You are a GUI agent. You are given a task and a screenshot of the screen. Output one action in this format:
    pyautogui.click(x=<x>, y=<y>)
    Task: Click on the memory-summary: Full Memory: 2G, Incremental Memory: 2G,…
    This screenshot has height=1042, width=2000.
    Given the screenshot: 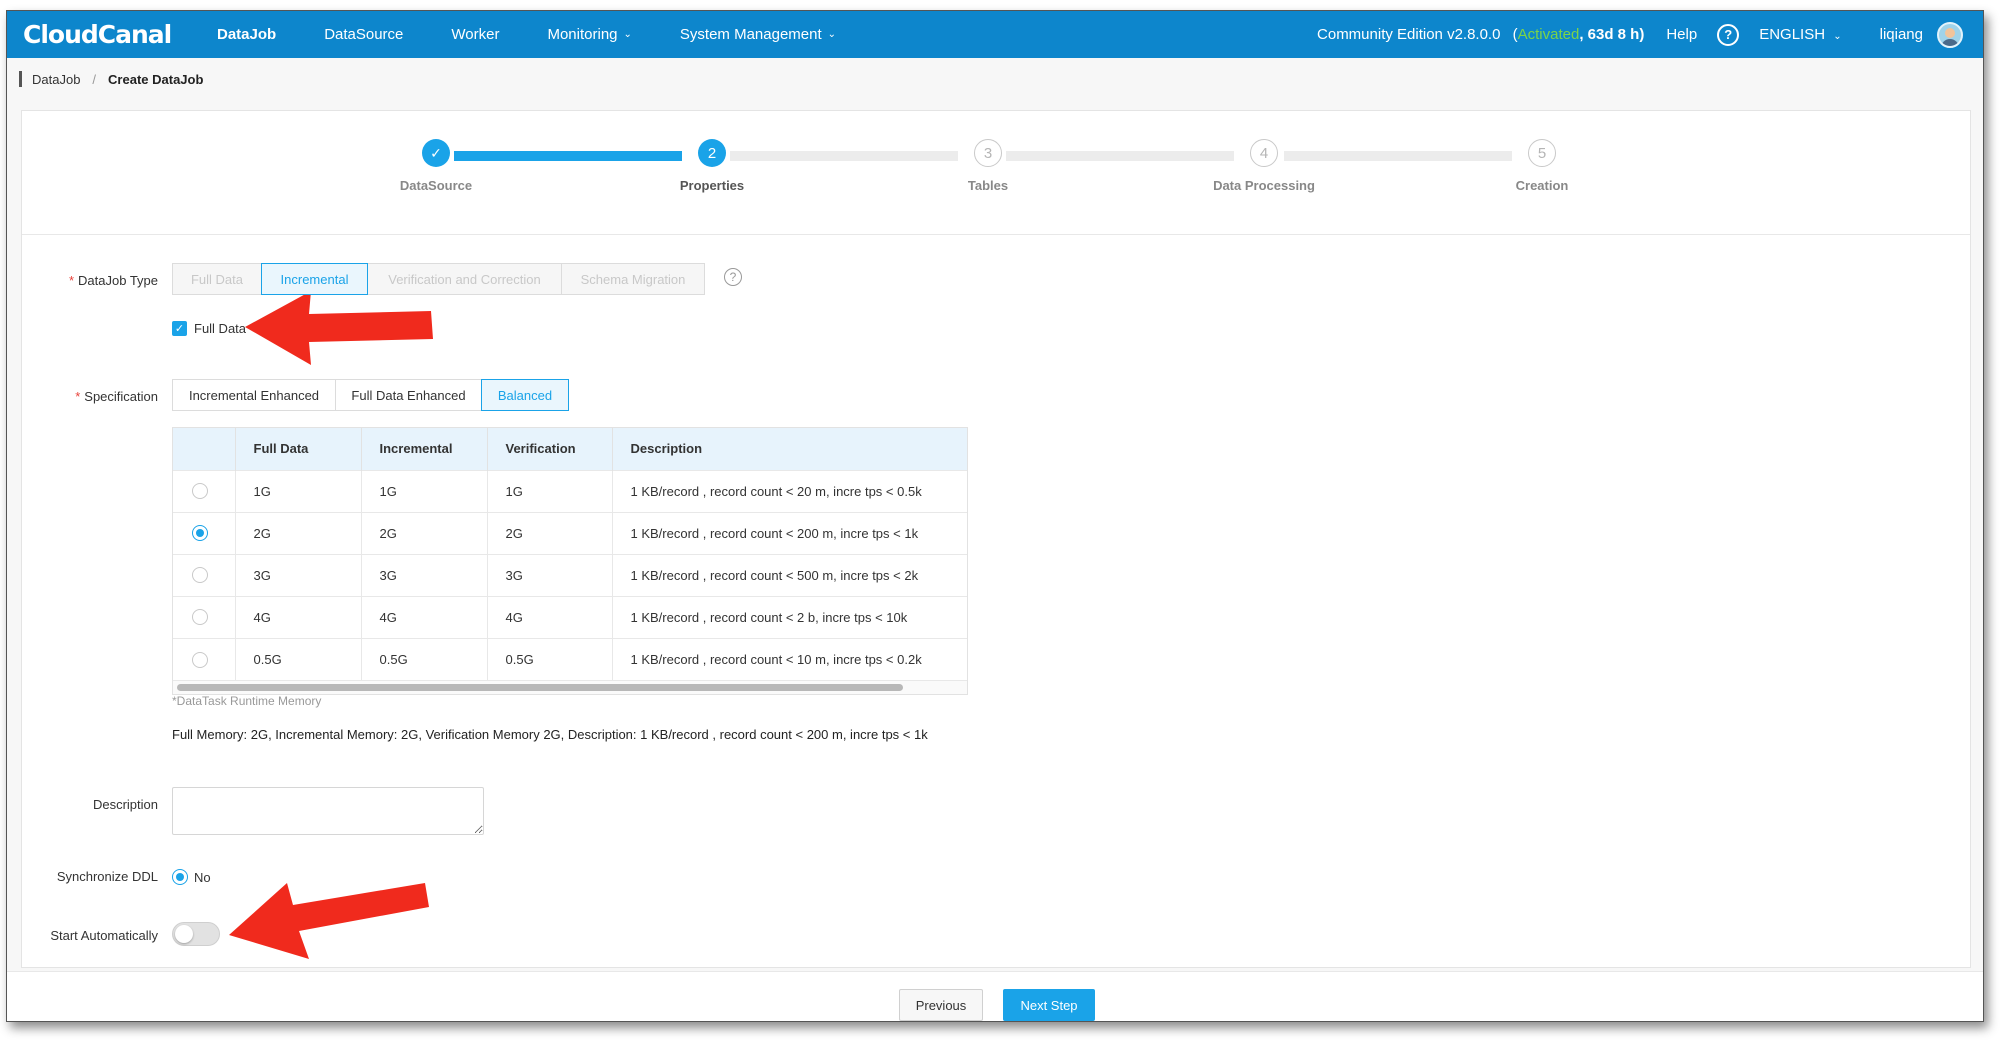 What is the action you would take?
    pyautogui.click(x=550, y=734)
    